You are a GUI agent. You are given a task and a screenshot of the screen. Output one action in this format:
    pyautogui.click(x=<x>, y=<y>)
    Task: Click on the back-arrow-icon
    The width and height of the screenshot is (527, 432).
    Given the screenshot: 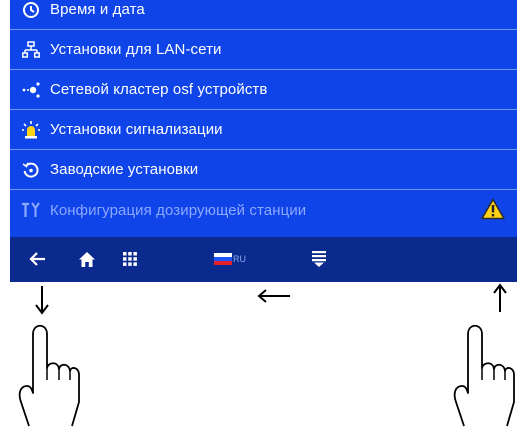 What is the action you would take?
    pyautogui.click(x=37, y=259)
    